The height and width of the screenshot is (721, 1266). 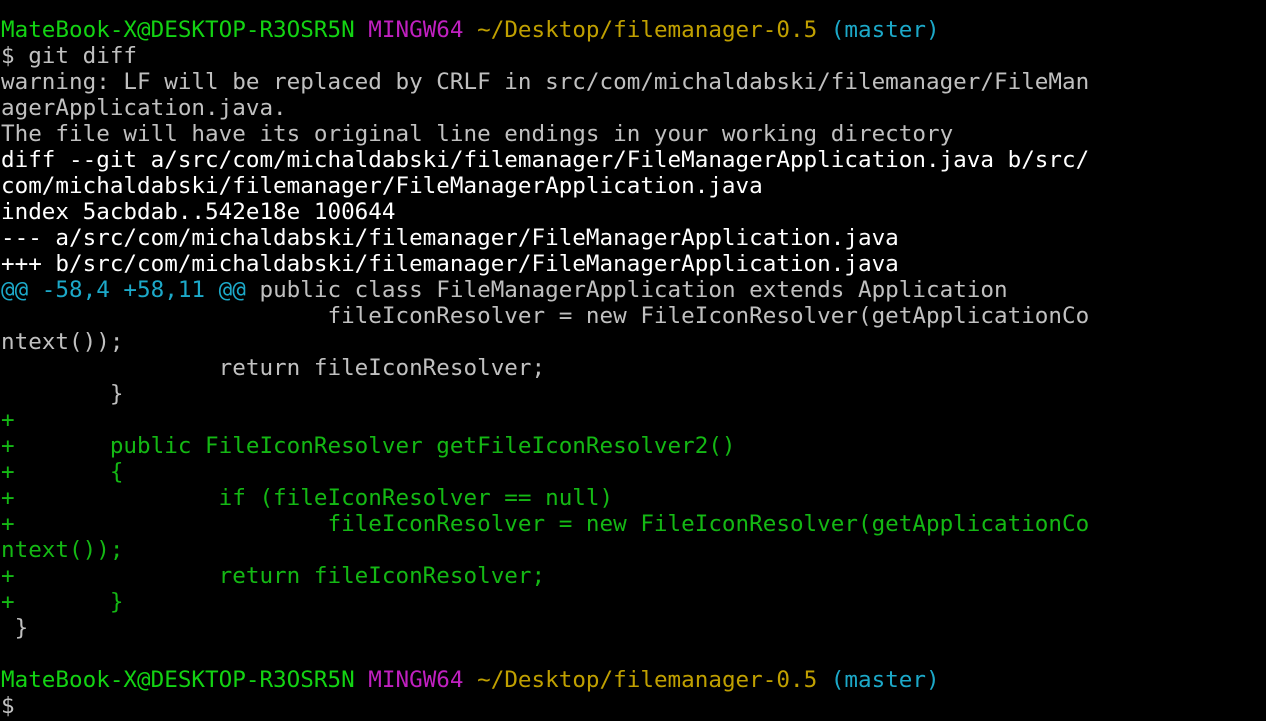 I want to click on terminal-line-command-line: $ git diff, so click(x=633, y=56).